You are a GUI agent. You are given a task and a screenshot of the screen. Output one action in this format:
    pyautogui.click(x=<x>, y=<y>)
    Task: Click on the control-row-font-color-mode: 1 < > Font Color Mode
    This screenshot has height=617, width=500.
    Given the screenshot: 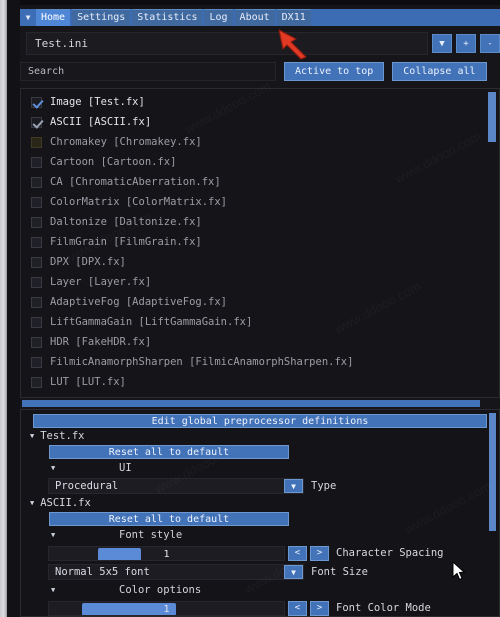 What is the action you would take?
    pyautogui.click(x=260, y=607)
    